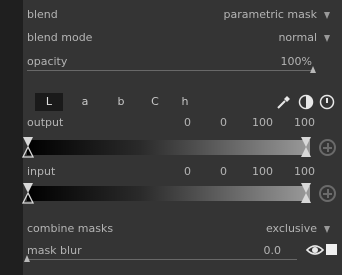 This screenshot has width=342, height=275. I want to click on opacity-handle, so click(313, 69).